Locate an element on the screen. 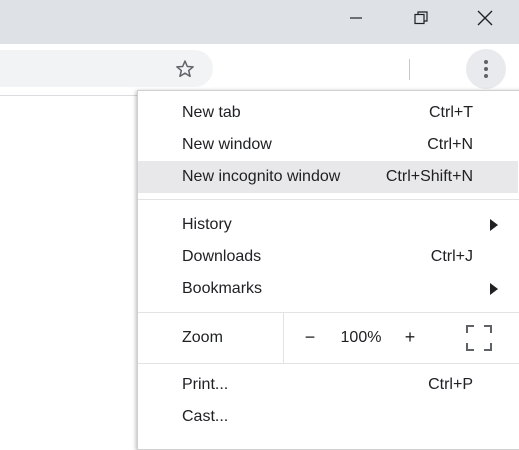  menu-item-new-window: New window Ctrl+N is located at coordinates (328, 145).